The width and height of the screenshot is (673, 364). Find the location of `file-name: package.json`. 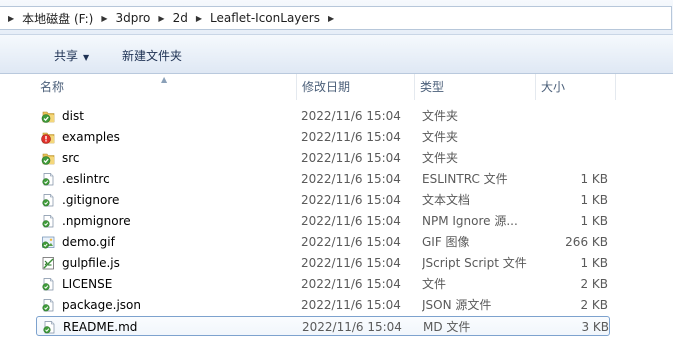

file-name: package.json is located at coordinates (102, 305).